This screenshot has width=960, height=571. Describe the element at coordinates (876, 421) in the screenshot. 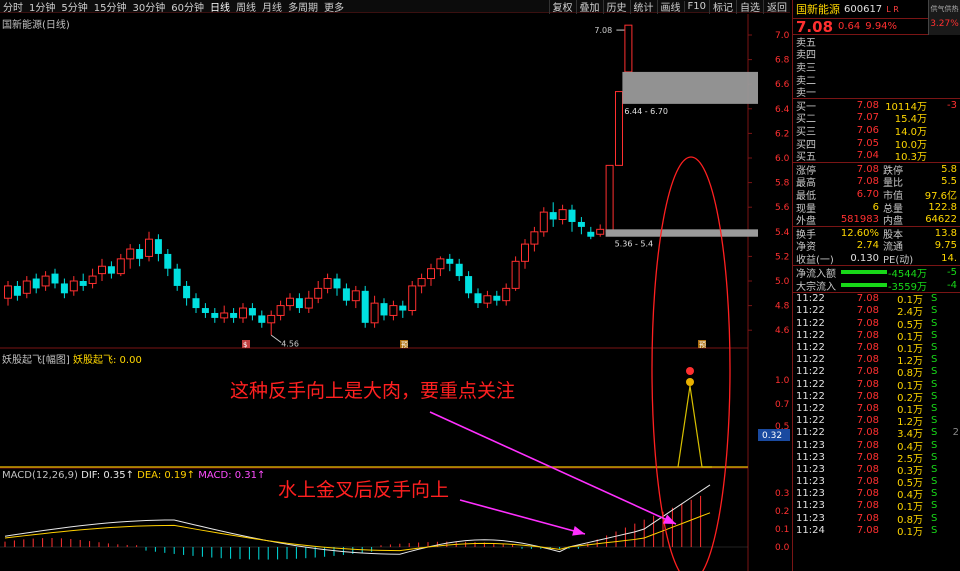

I see `tick-row: 11:22 7.08 1.2万 S` at that location.